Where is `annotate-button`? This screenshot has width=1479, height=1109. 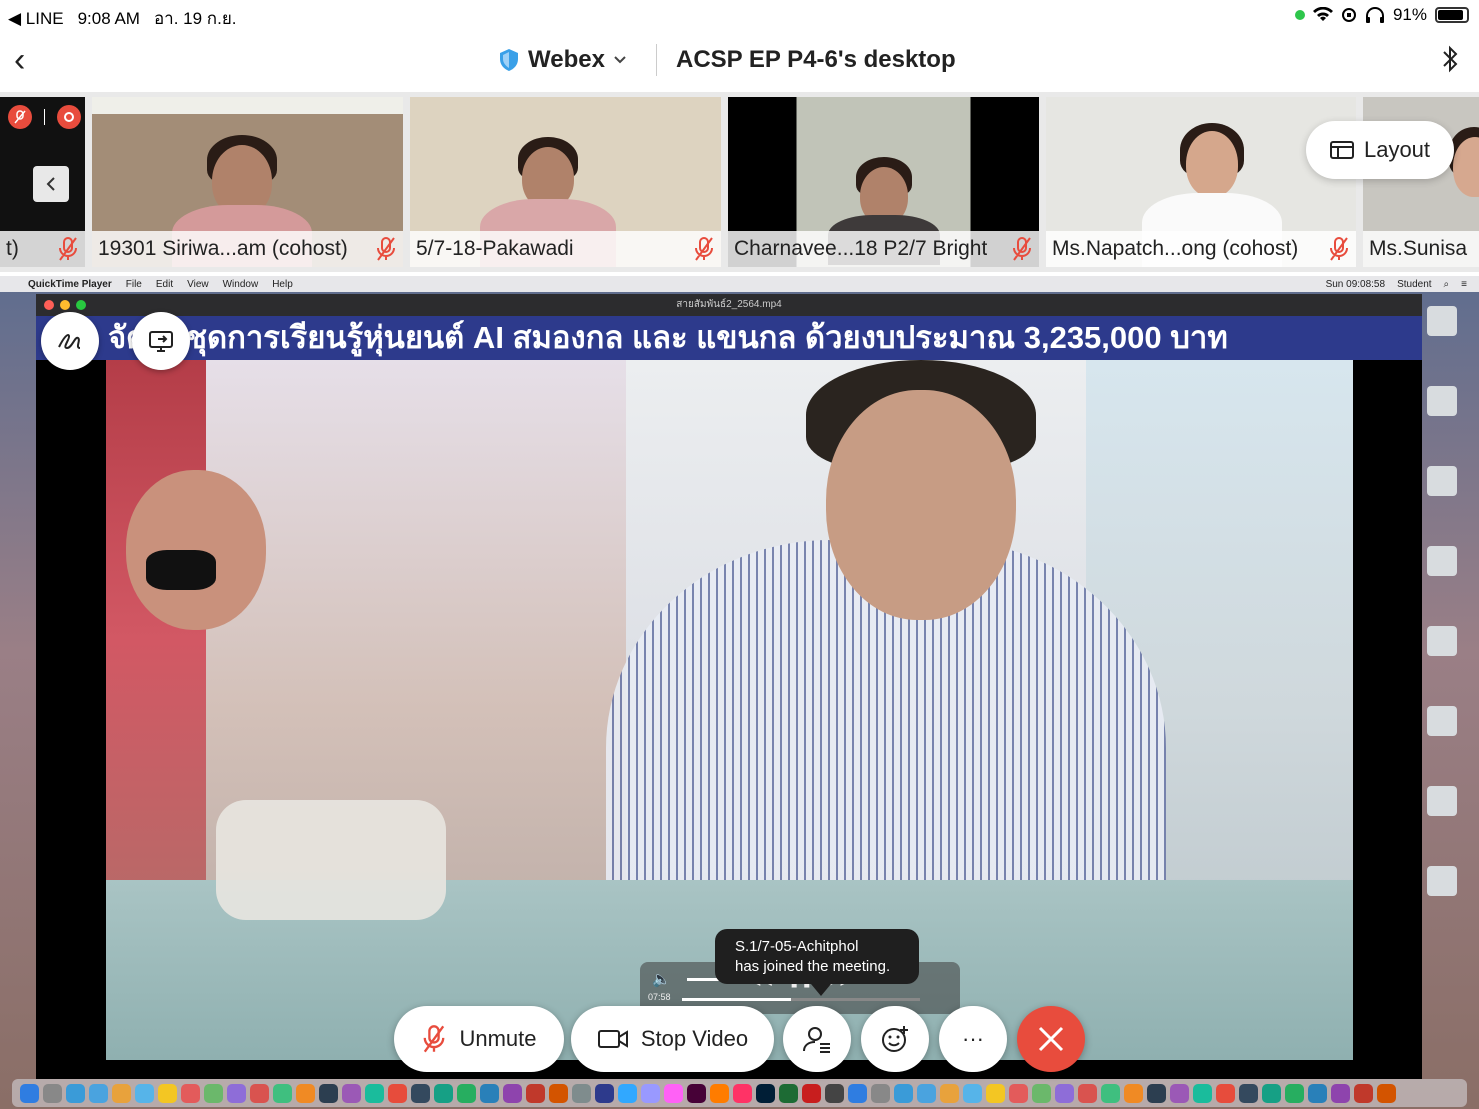 annotate-button is located at coordinates (70, 341).